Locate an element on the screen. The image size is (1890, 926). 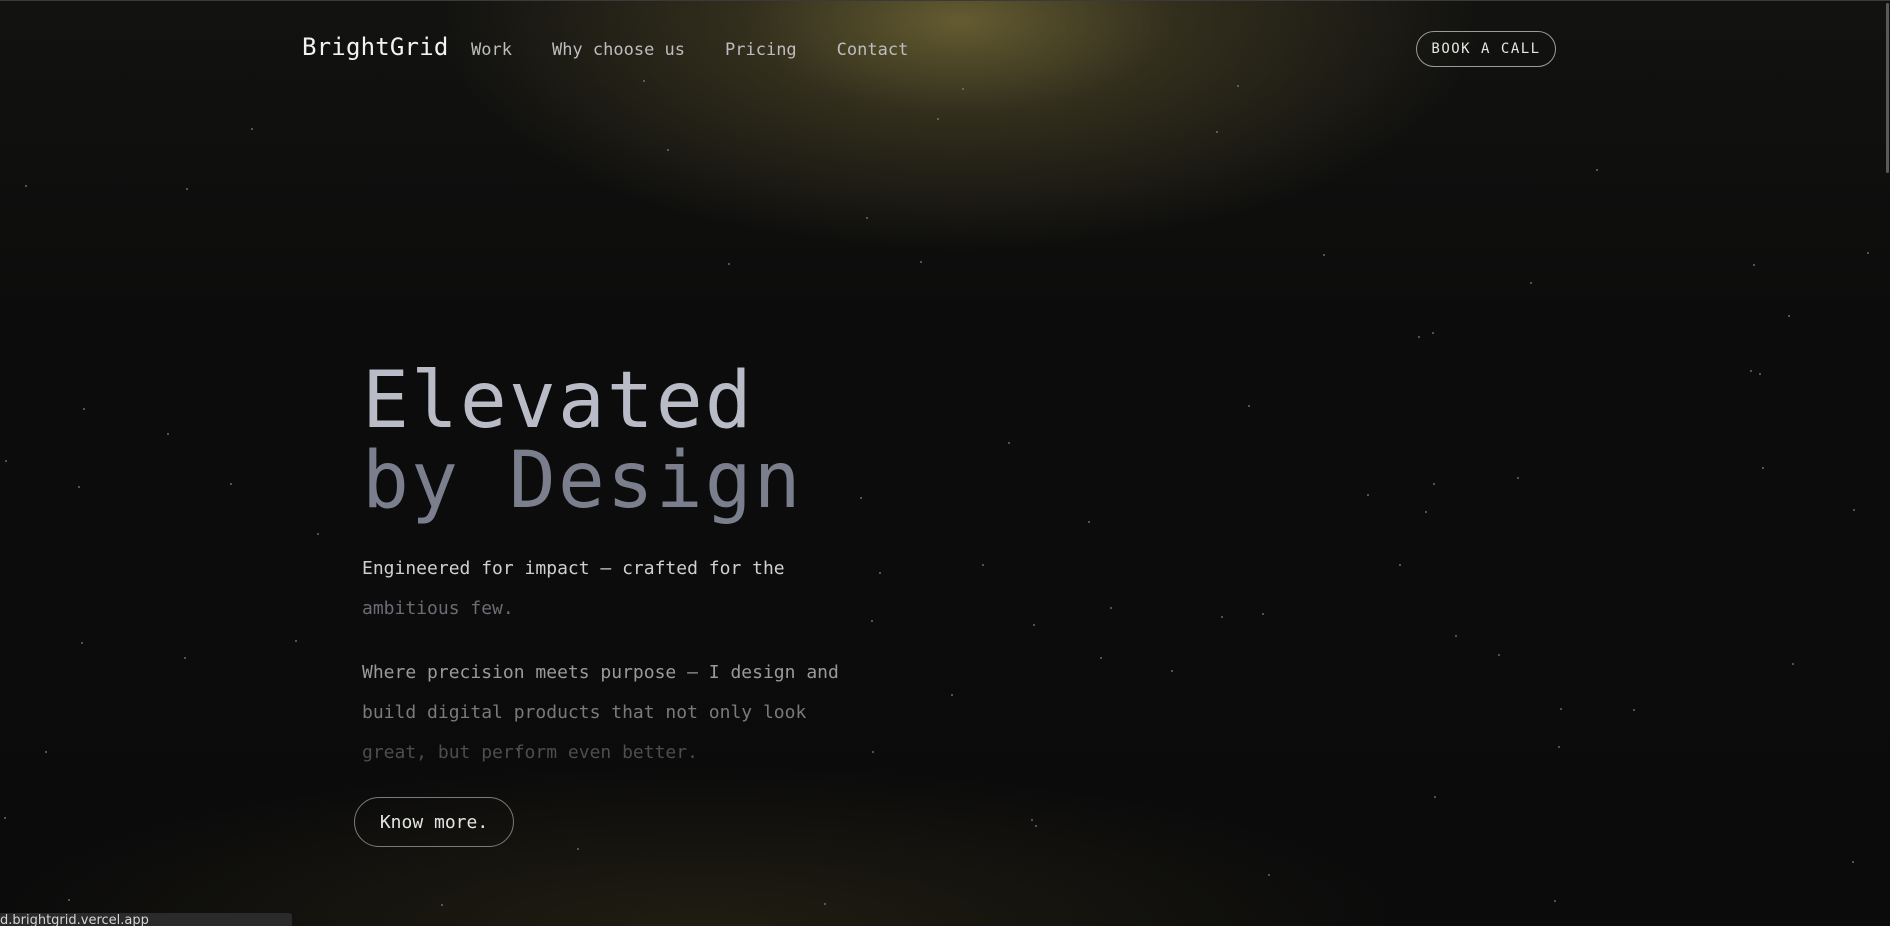
nav-link-why-choose-us: Why choose us is located at coordinates (618, 50).